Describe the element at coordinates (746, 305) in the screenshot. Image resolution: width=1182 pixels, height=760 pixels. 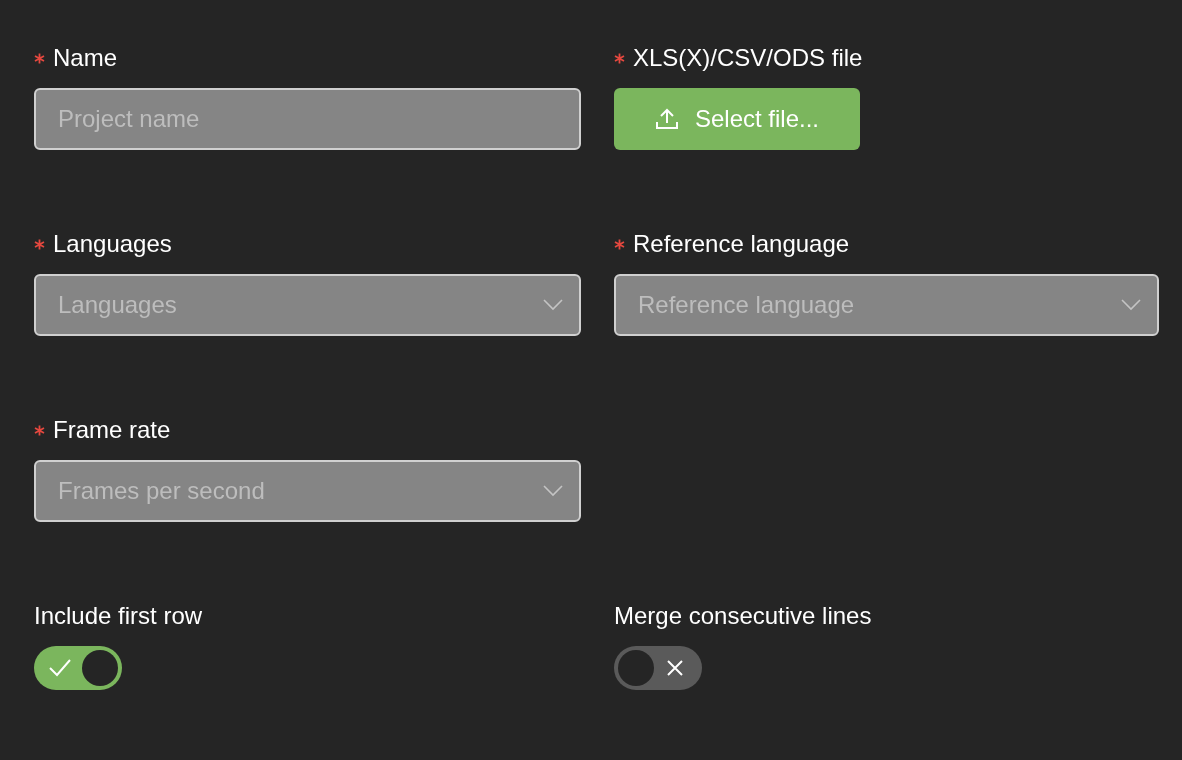
I see `placeholder-text: Reference language` at that location.